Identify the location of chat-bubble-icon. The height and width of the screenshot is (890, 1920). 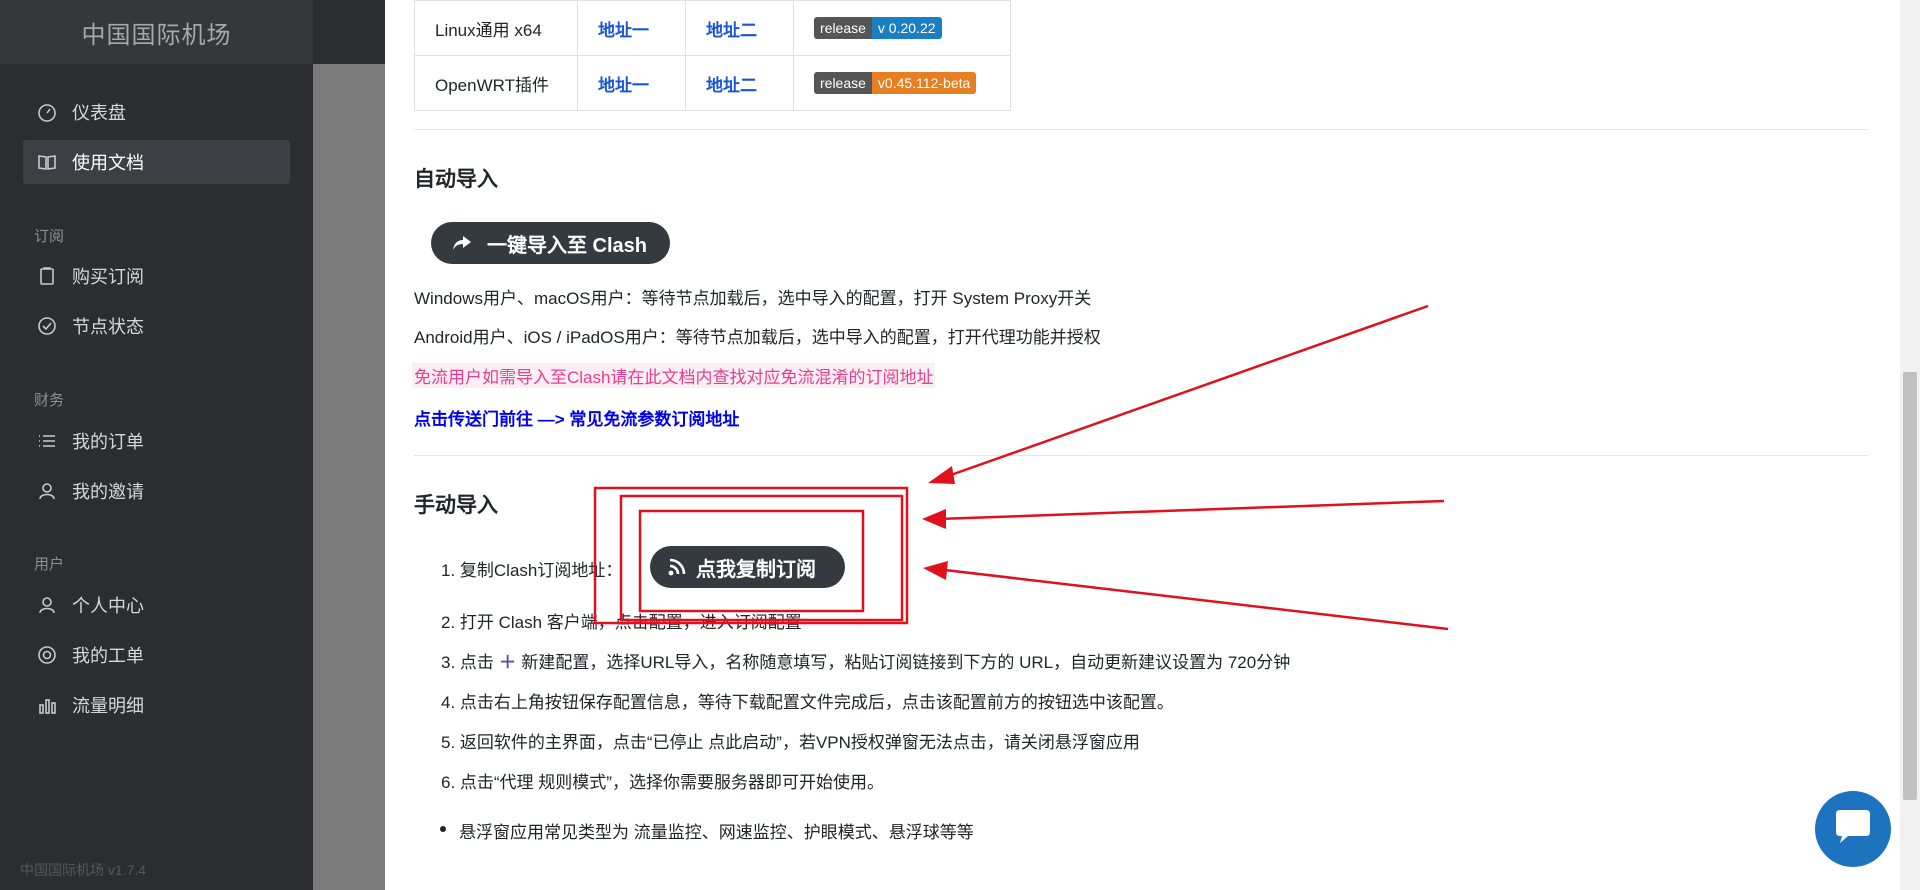
(1853, 829).